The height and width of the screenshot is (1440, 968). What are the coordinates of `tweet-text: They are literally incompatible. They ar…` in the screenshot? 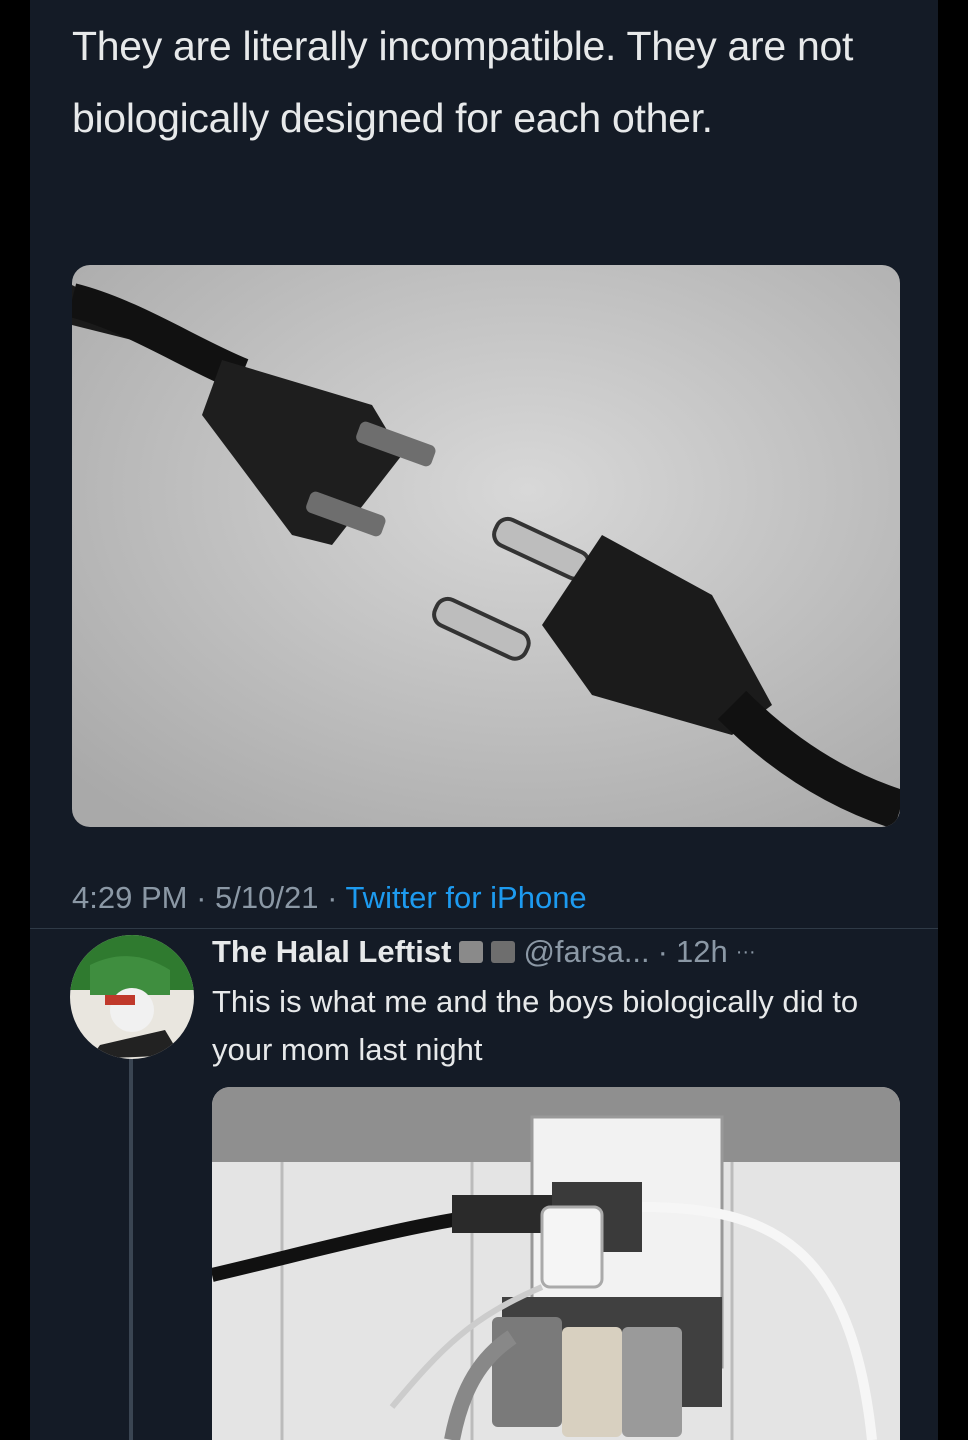 It's located at (463, 82).